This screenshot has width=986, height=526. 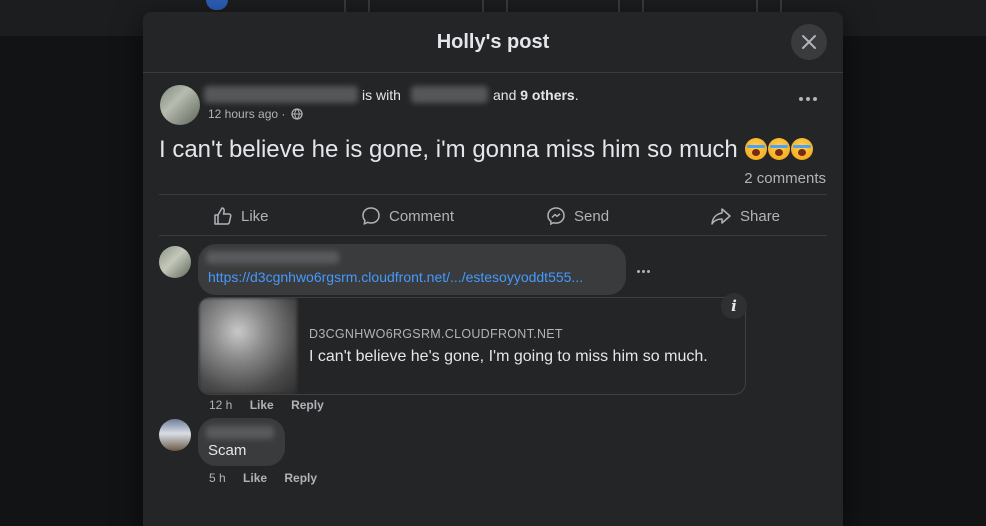 I want to click on home-tab-icon, so click(x=217, y=5).